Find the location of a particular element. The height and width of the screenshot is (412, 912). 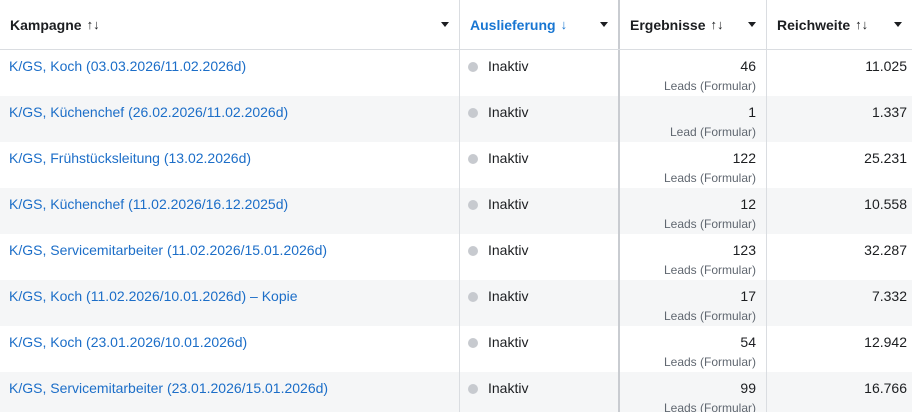

column-label: Kampagne is located at coordinates (46, 24).